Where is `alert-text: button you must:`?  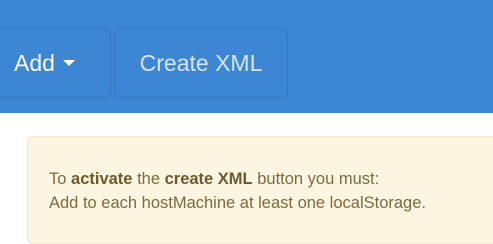
alert-text: button you must: is located at coordinates (316, 179).